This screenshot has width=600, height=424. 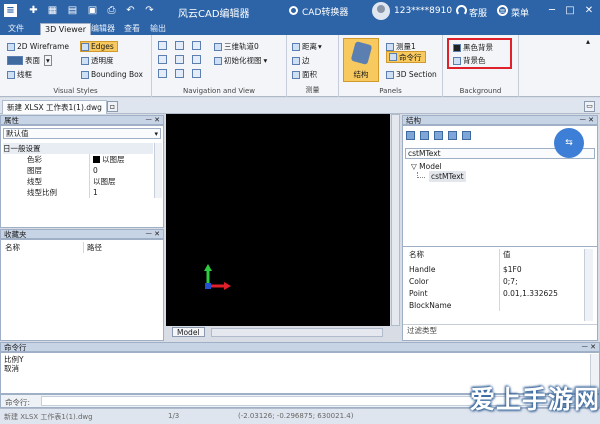 What do you see at coordinates (381, 11) in the screenshot?
I see `avatar` at bounding box center [381, 11].